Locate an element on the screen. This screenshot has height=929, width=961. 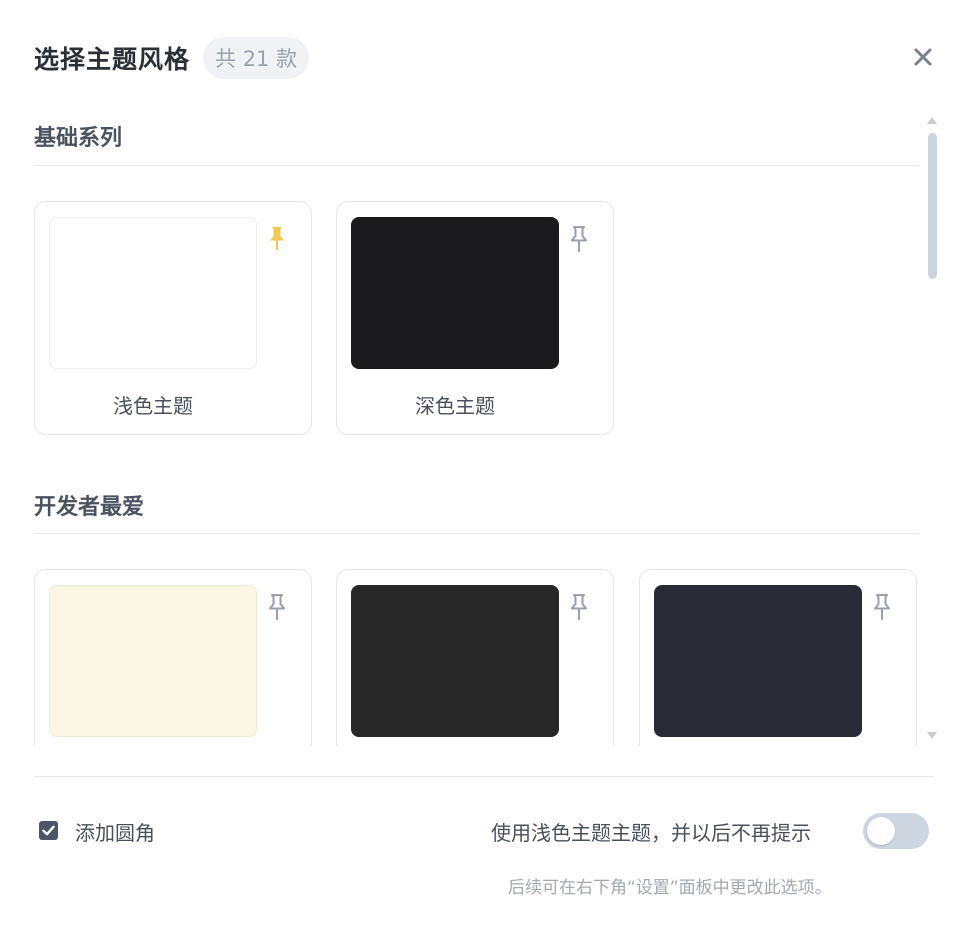
settings-hint-text: 后续可在右下角“设置”面板中更改此选项。 is located at coordinates (670, 888).